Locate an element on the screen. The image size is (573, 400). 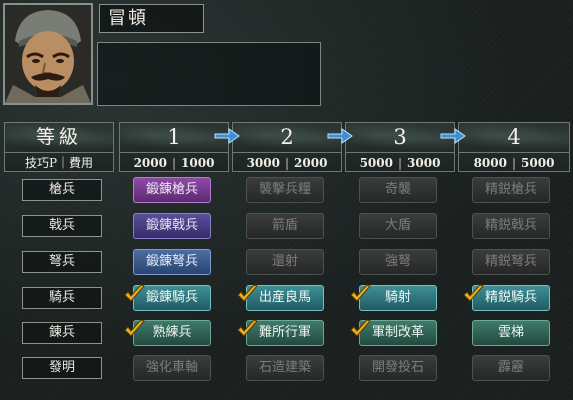
tech-button: 開發投石 is located at coordinates (398, 368).